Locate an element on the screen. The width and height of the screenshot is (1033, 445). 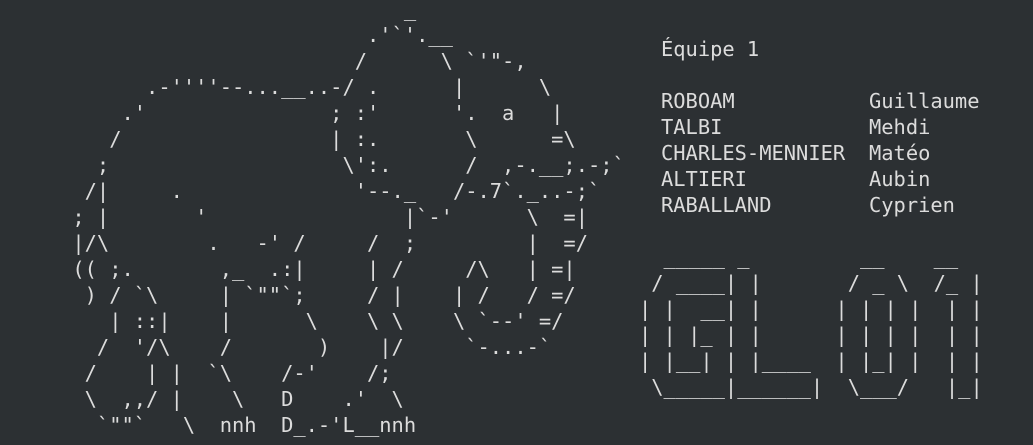
member-first-name: Cyprien is located at coordinates (912, 205).